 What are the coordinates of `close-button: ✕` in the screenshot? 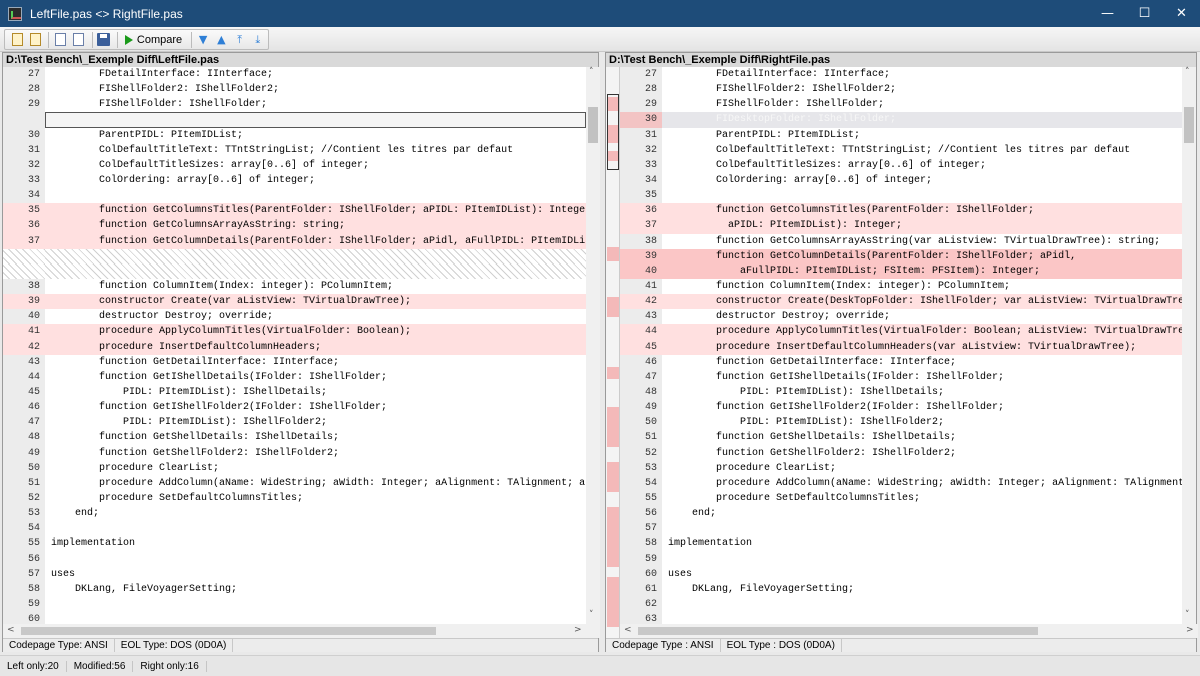 It's located at (1181, 13).